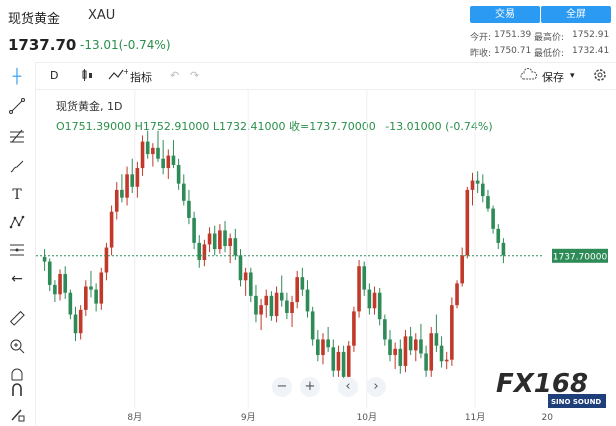 The width and height of the screenshot is (616, 426). I want to click on chart-toolbar: D + 指标 ↶ ↷ 保存 ▾, so click(308, 76).